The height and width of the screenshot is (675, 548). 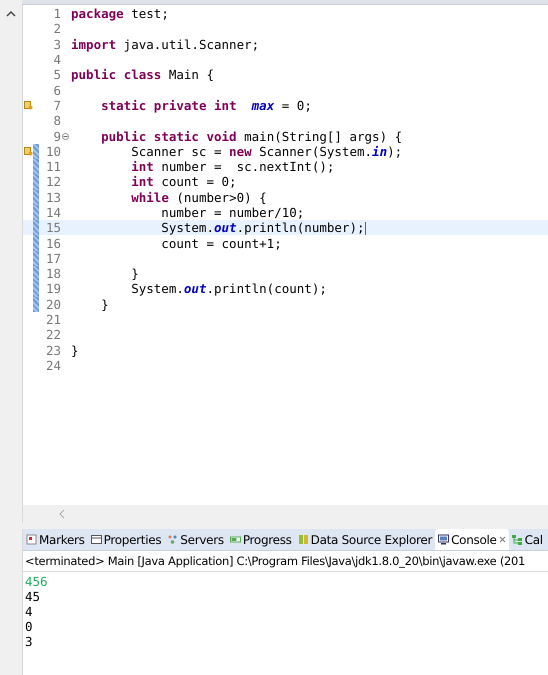 What do you see at coordinates (52, 350) in the screenshot?
I see `line-number: 23` at bounding box center [52, 350].